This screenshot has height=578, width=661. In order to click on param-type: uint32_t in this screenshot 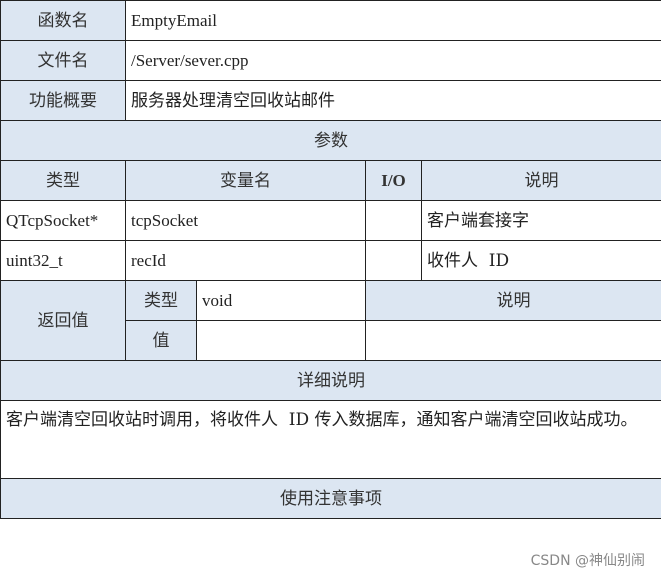, I will do `click(63, 260)`.